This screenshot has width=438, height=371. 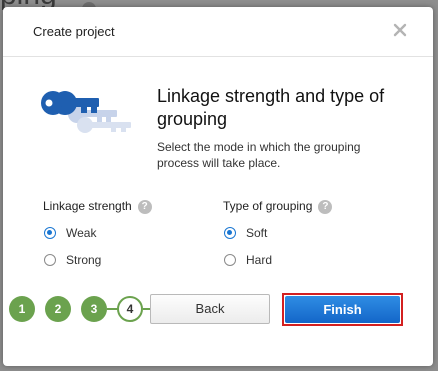 I want to click on wizard-step-4: 4, so click(x=130, y=309).